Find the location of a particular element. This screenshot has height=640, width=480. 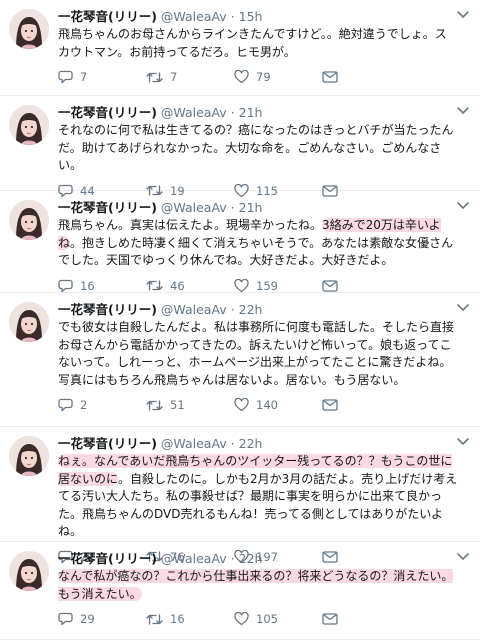

tweet-text: なんで私が癌なの？これから仕事出来るの？将来どうなるの？消えたい。もう消えたい。 is located at coordinates (264, 585).